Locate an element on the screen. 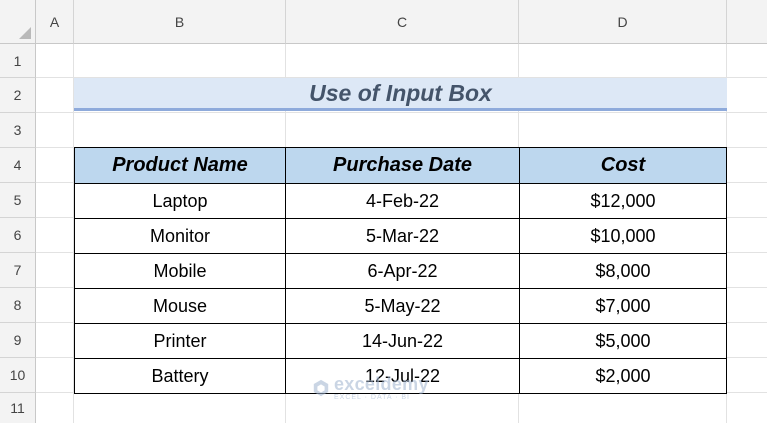  cell-date: 14-Jun-22 is located at coordinates (402, 341).